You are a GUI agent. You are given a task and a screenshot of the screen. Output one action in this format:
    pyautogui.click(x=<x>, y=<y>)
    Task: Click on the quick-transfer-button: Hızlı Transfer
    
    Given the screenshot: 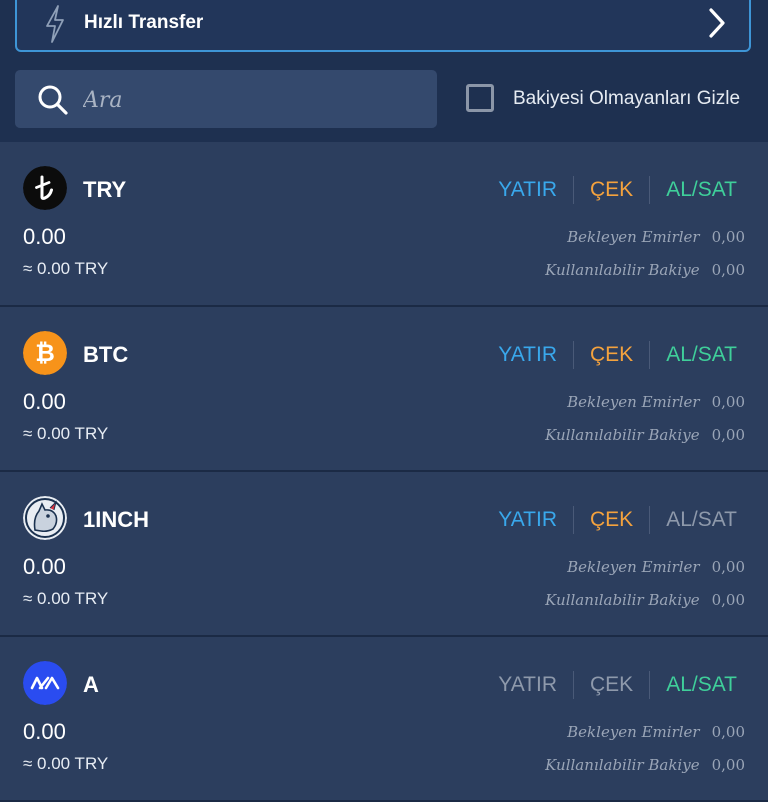 What is the action you would take?
    pyautogui.click(x=383, y=26)
    